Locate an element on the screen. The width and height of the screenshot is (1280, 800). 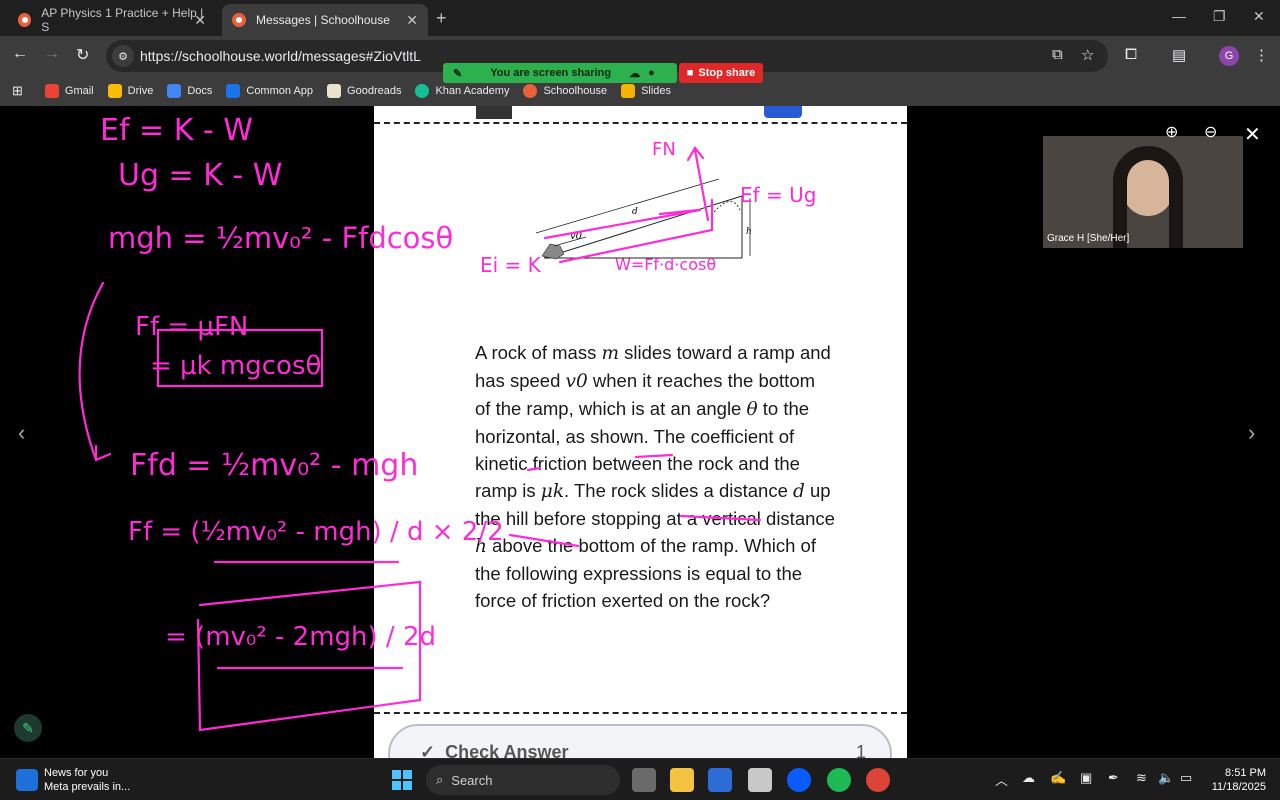
volume-icon: 🔈 is located at coordinates (1166, 778).